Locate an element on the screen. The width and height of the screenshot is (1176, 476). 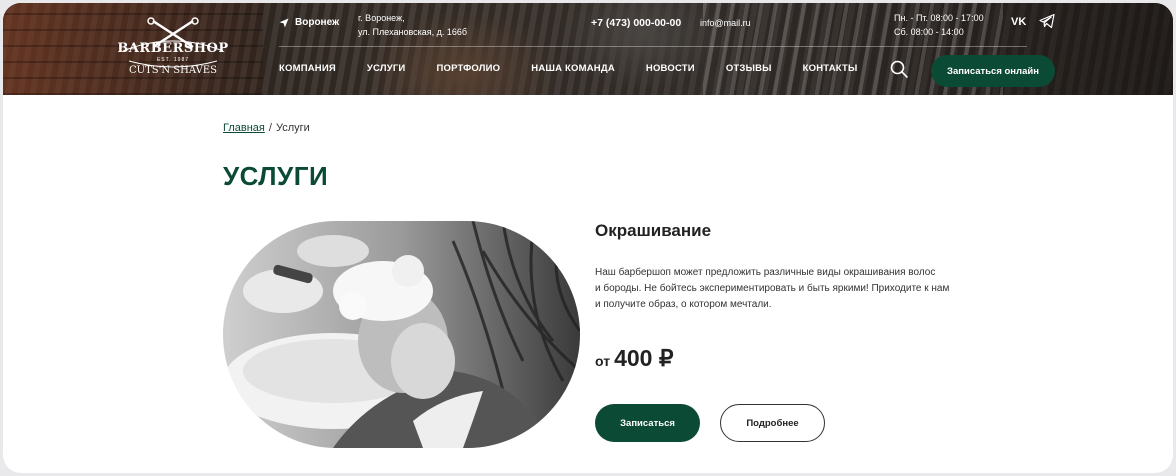
service-description-line: и получите образ, о котором мечтали. is located at coordinates (683, 304).